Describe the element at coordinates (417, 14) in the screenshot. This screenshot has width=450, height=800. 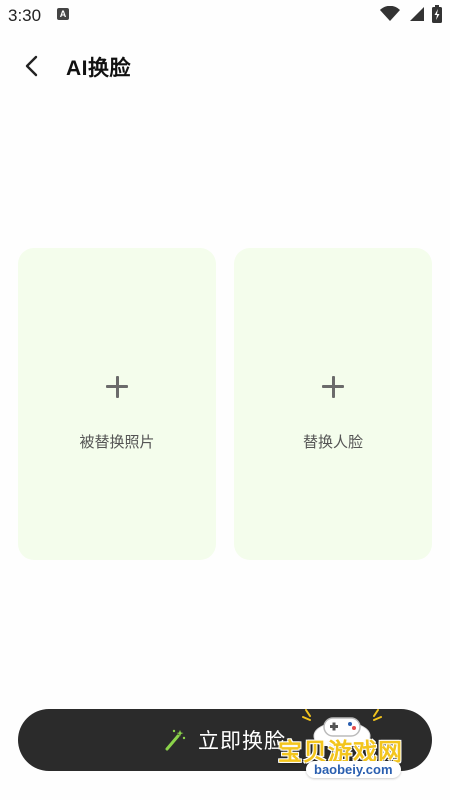
I see `signal-icon` at that location.